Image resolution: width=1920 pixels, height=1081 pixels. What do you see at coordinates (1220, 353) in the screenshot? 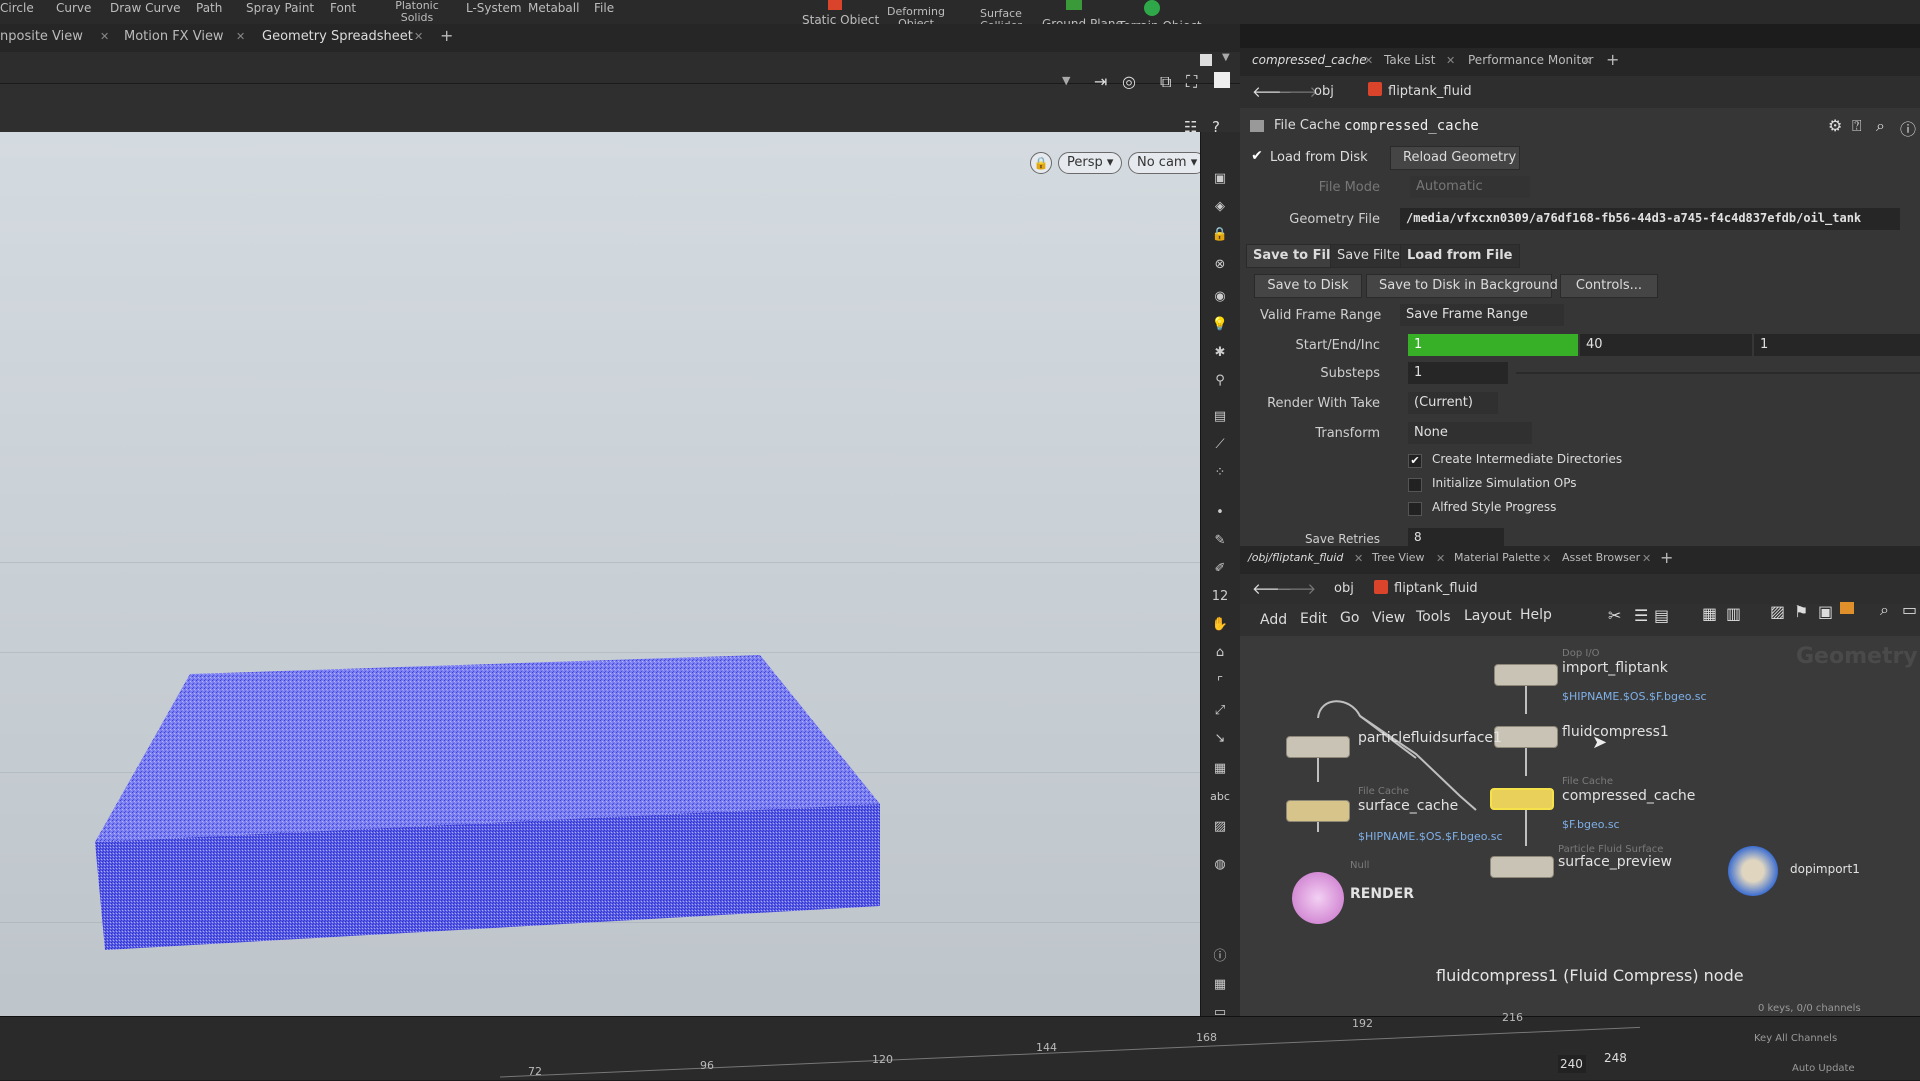
I see `headlight-icon: ✱` at bounding box center [1220, 353].